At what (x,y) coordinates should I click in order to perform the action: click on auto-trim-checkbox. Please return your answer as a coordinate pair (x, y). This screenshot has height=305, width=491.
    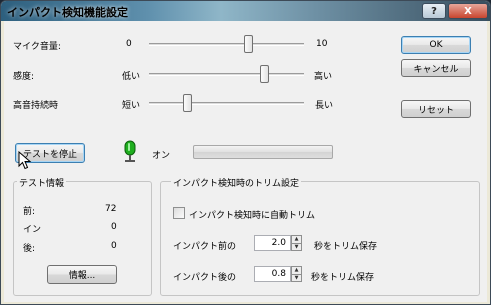
    Looking at the image, I should click on (179, 213).